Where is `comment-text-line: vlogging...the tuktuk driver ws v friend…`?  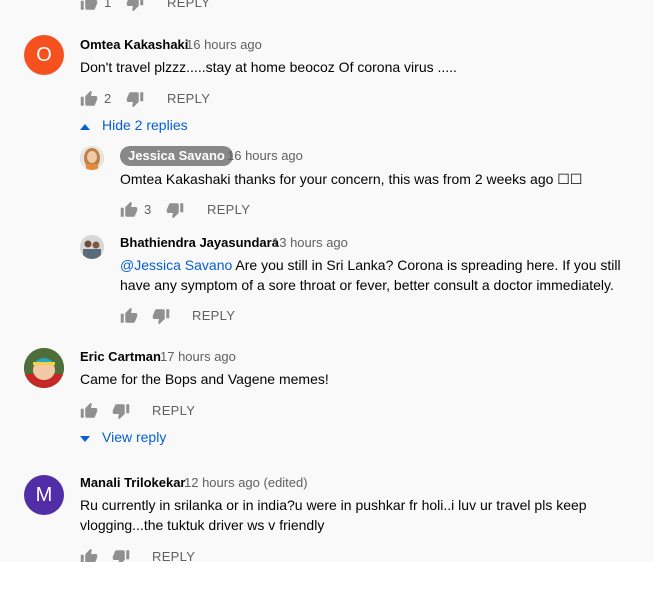
comment-text-line: vlogging...the tuktuk driver ws v friend… is located at coordinates (202, 525).